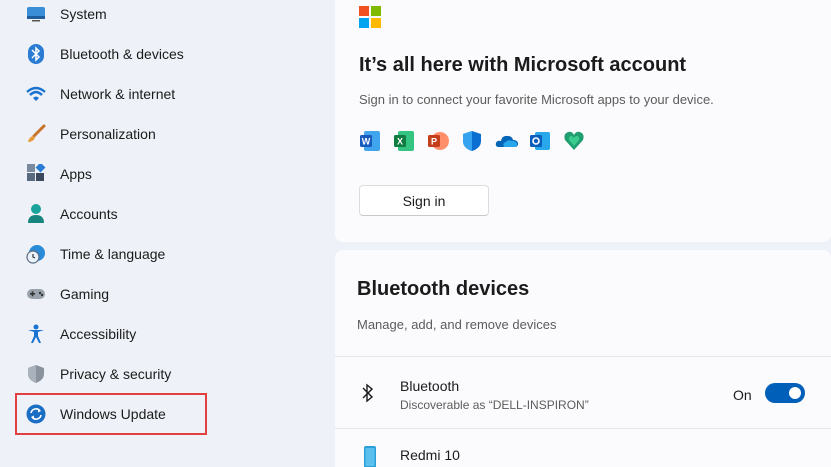  I want to click on accessibility-icon, so click(36, 334).